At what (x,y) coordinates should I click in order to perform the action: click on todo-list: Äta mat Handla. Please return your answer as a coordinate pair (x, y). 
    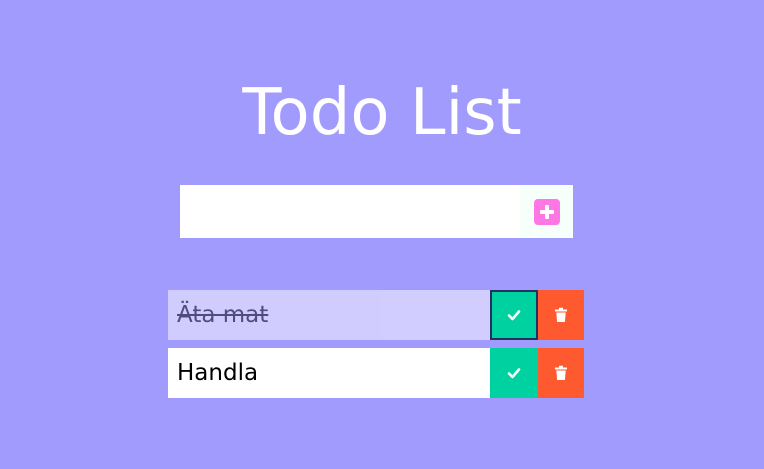
    Looking at the image, I should click on (376, 348).